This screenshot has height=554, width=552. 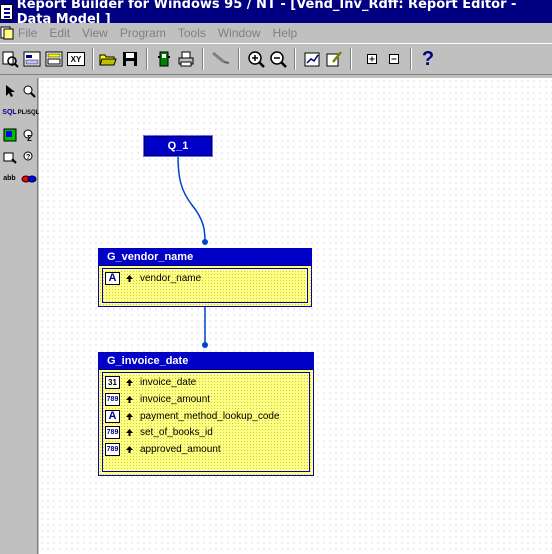 I want to click on column-label: approved_amount, so click(x=180, y=449).